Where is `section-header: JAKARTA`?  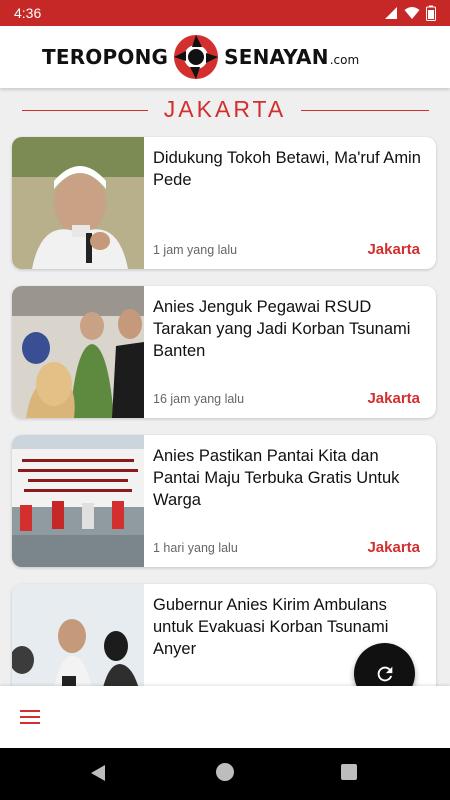 section-header: JAKARTA is located at coordinates (225, 110).